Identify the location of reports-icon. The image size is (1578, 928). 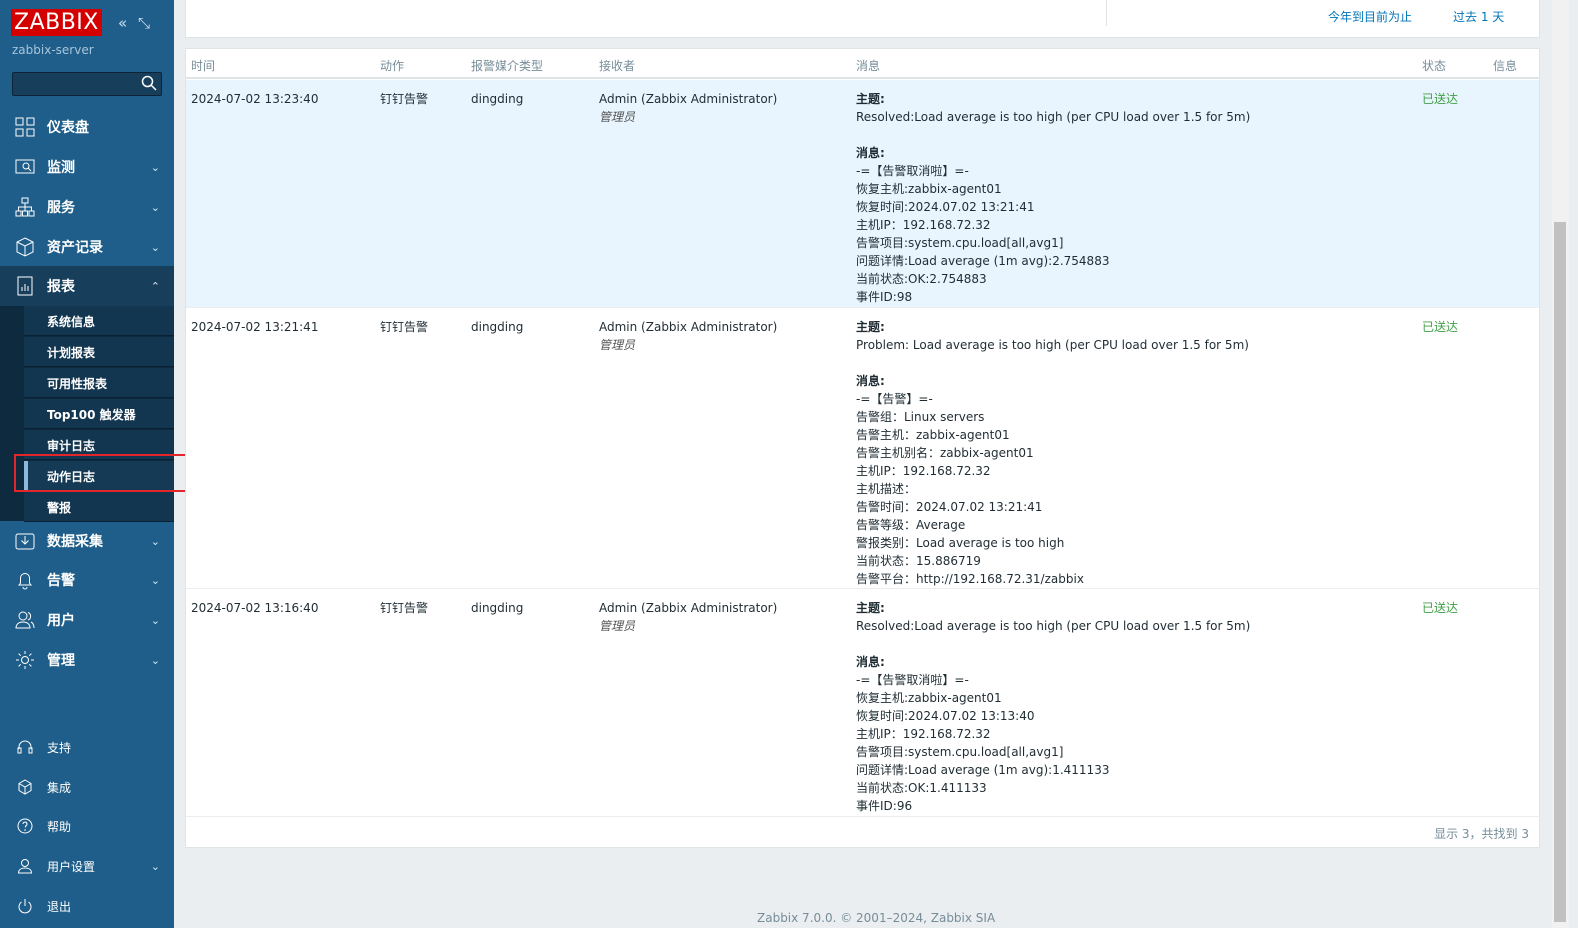
(25, 286).